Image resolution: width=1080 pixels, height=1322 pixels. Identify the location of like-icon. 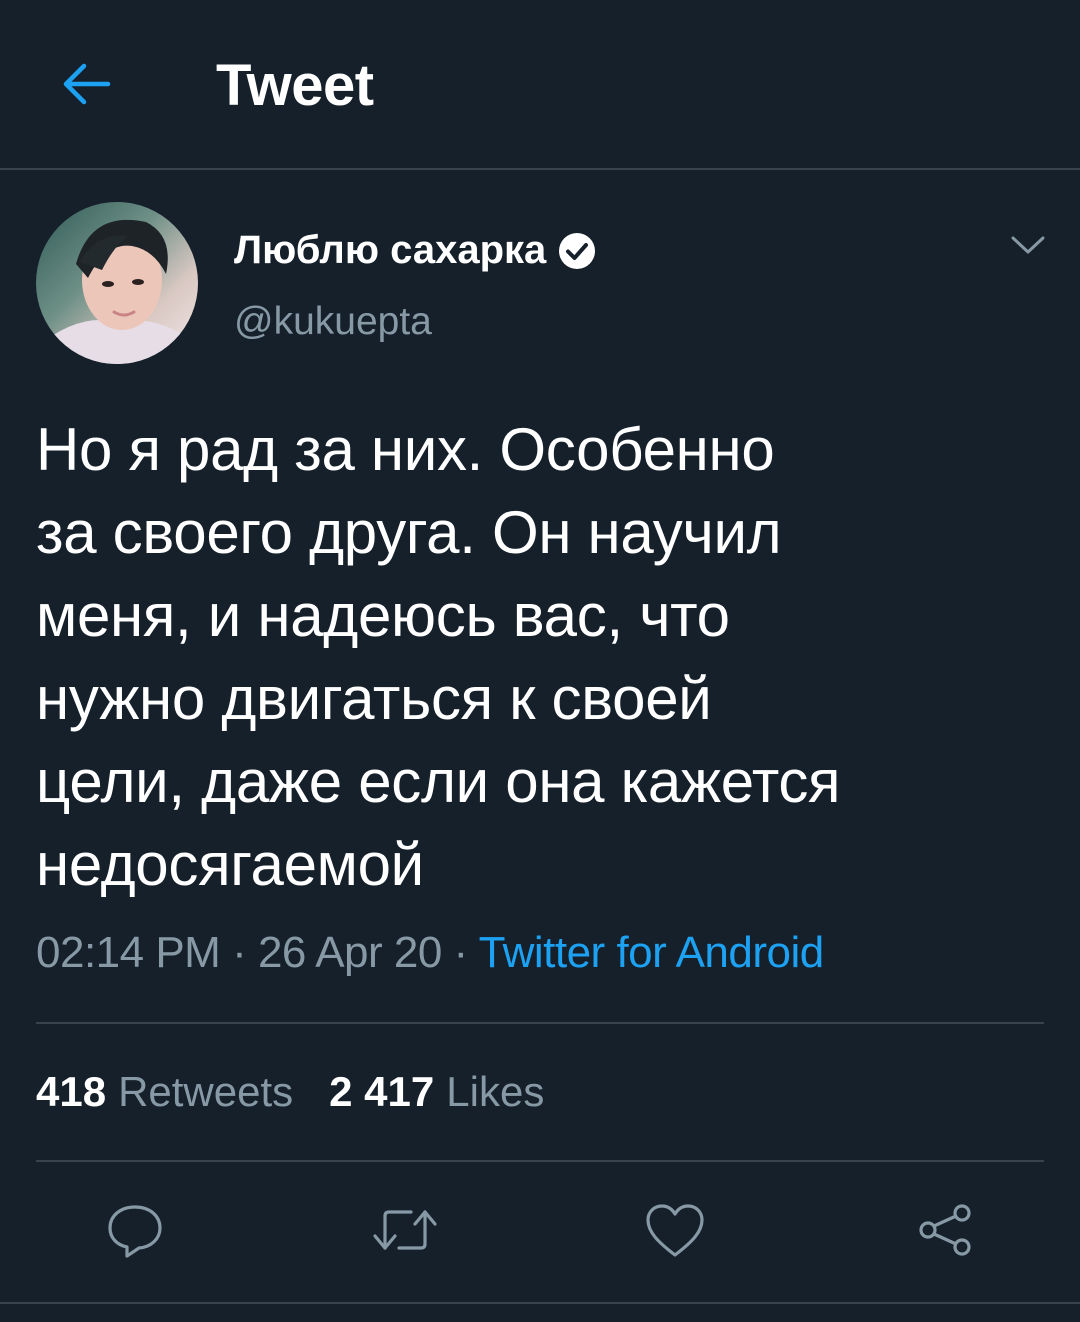
(675, 1230).